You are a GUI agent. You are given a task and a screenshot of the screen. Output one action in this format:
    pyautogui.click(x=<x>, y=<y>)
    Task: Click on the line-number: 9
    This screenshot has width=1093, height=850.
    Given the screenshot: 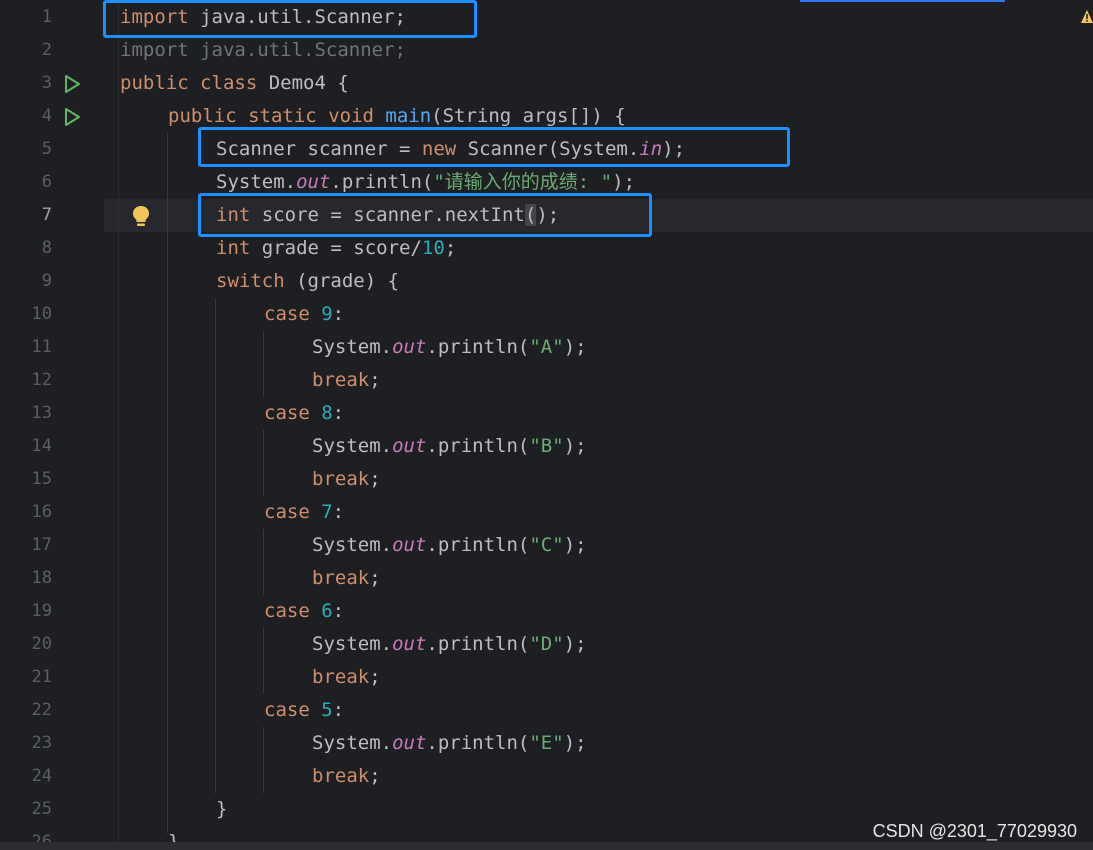 What is the action you would take?
    pyautogui.click(x=46, y=281)
    